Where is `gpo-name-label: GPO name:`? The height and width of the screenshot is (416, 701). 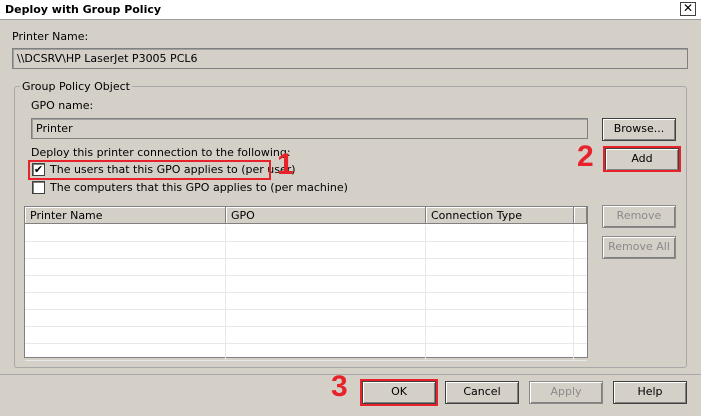
gpo-name-label: GPO name: is located at coordinates (62, 105).